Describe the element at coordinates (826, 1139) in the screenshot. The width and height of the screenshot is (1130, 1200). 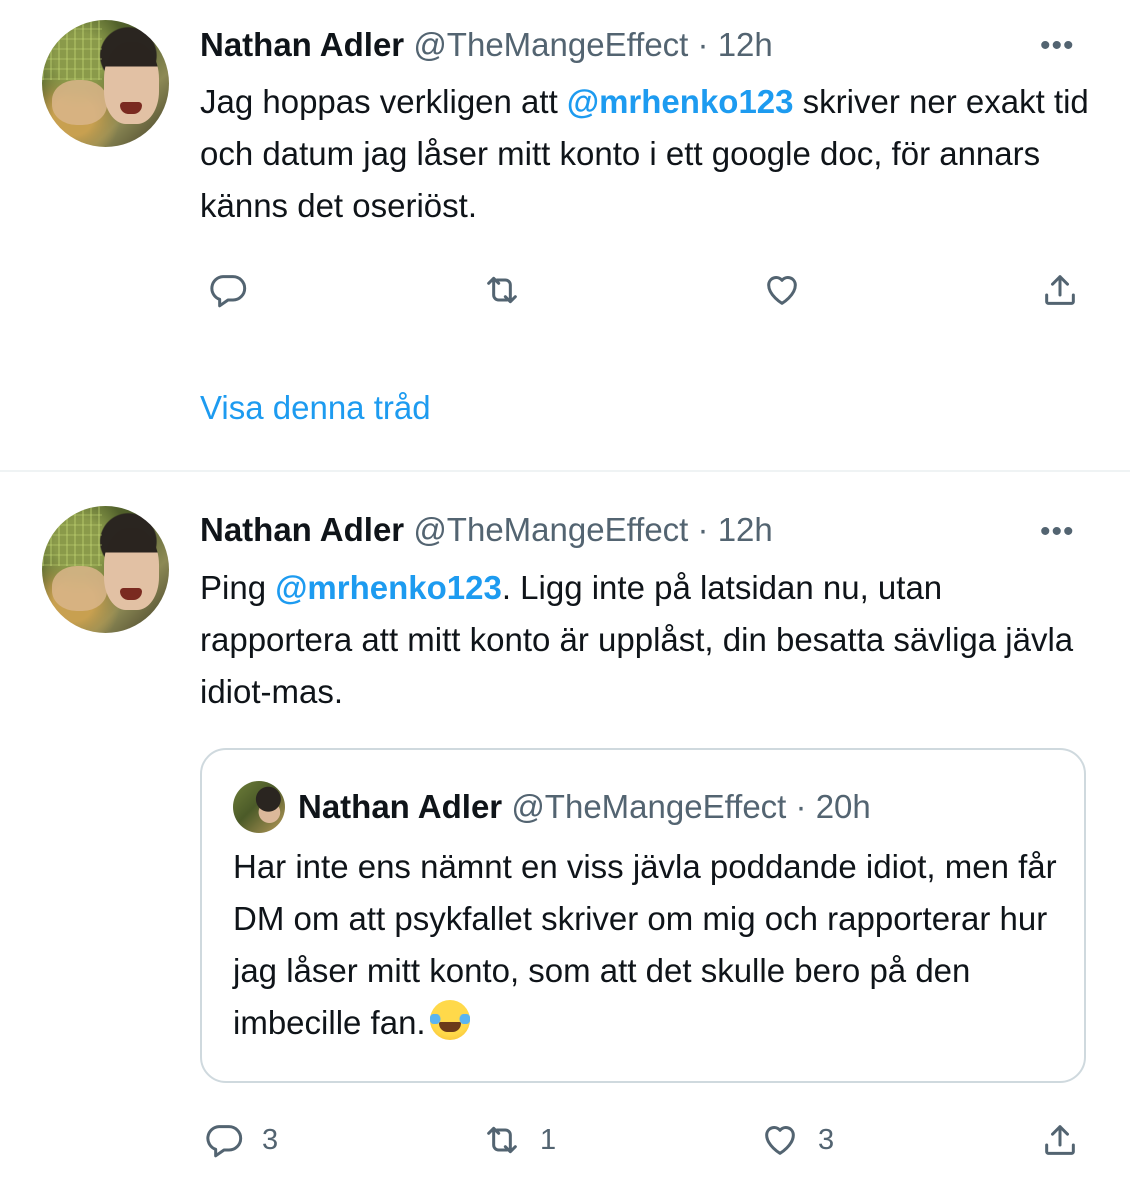
I see `like-count: 3` at that location.